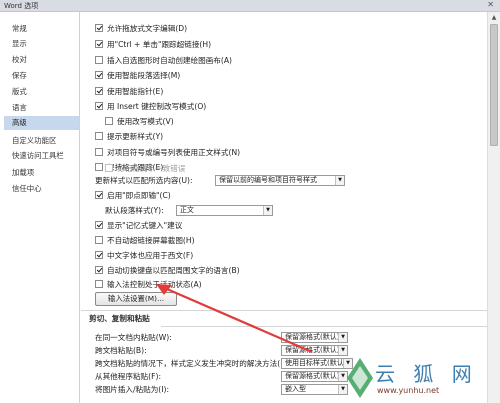 Image resolution: width=500 pixels, height=403 pixels. I want to click on option-no-hyperlink-screenshots: 不自动超链接屏幕截图(H), so click(145, 240).